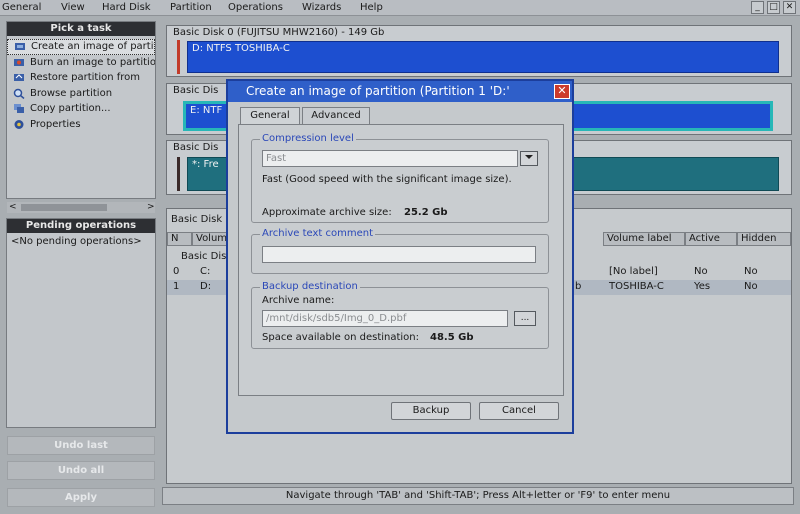 The image size is (800, 514). I want to click on task-restore-partition: Restore partition from, so click(81, 78).